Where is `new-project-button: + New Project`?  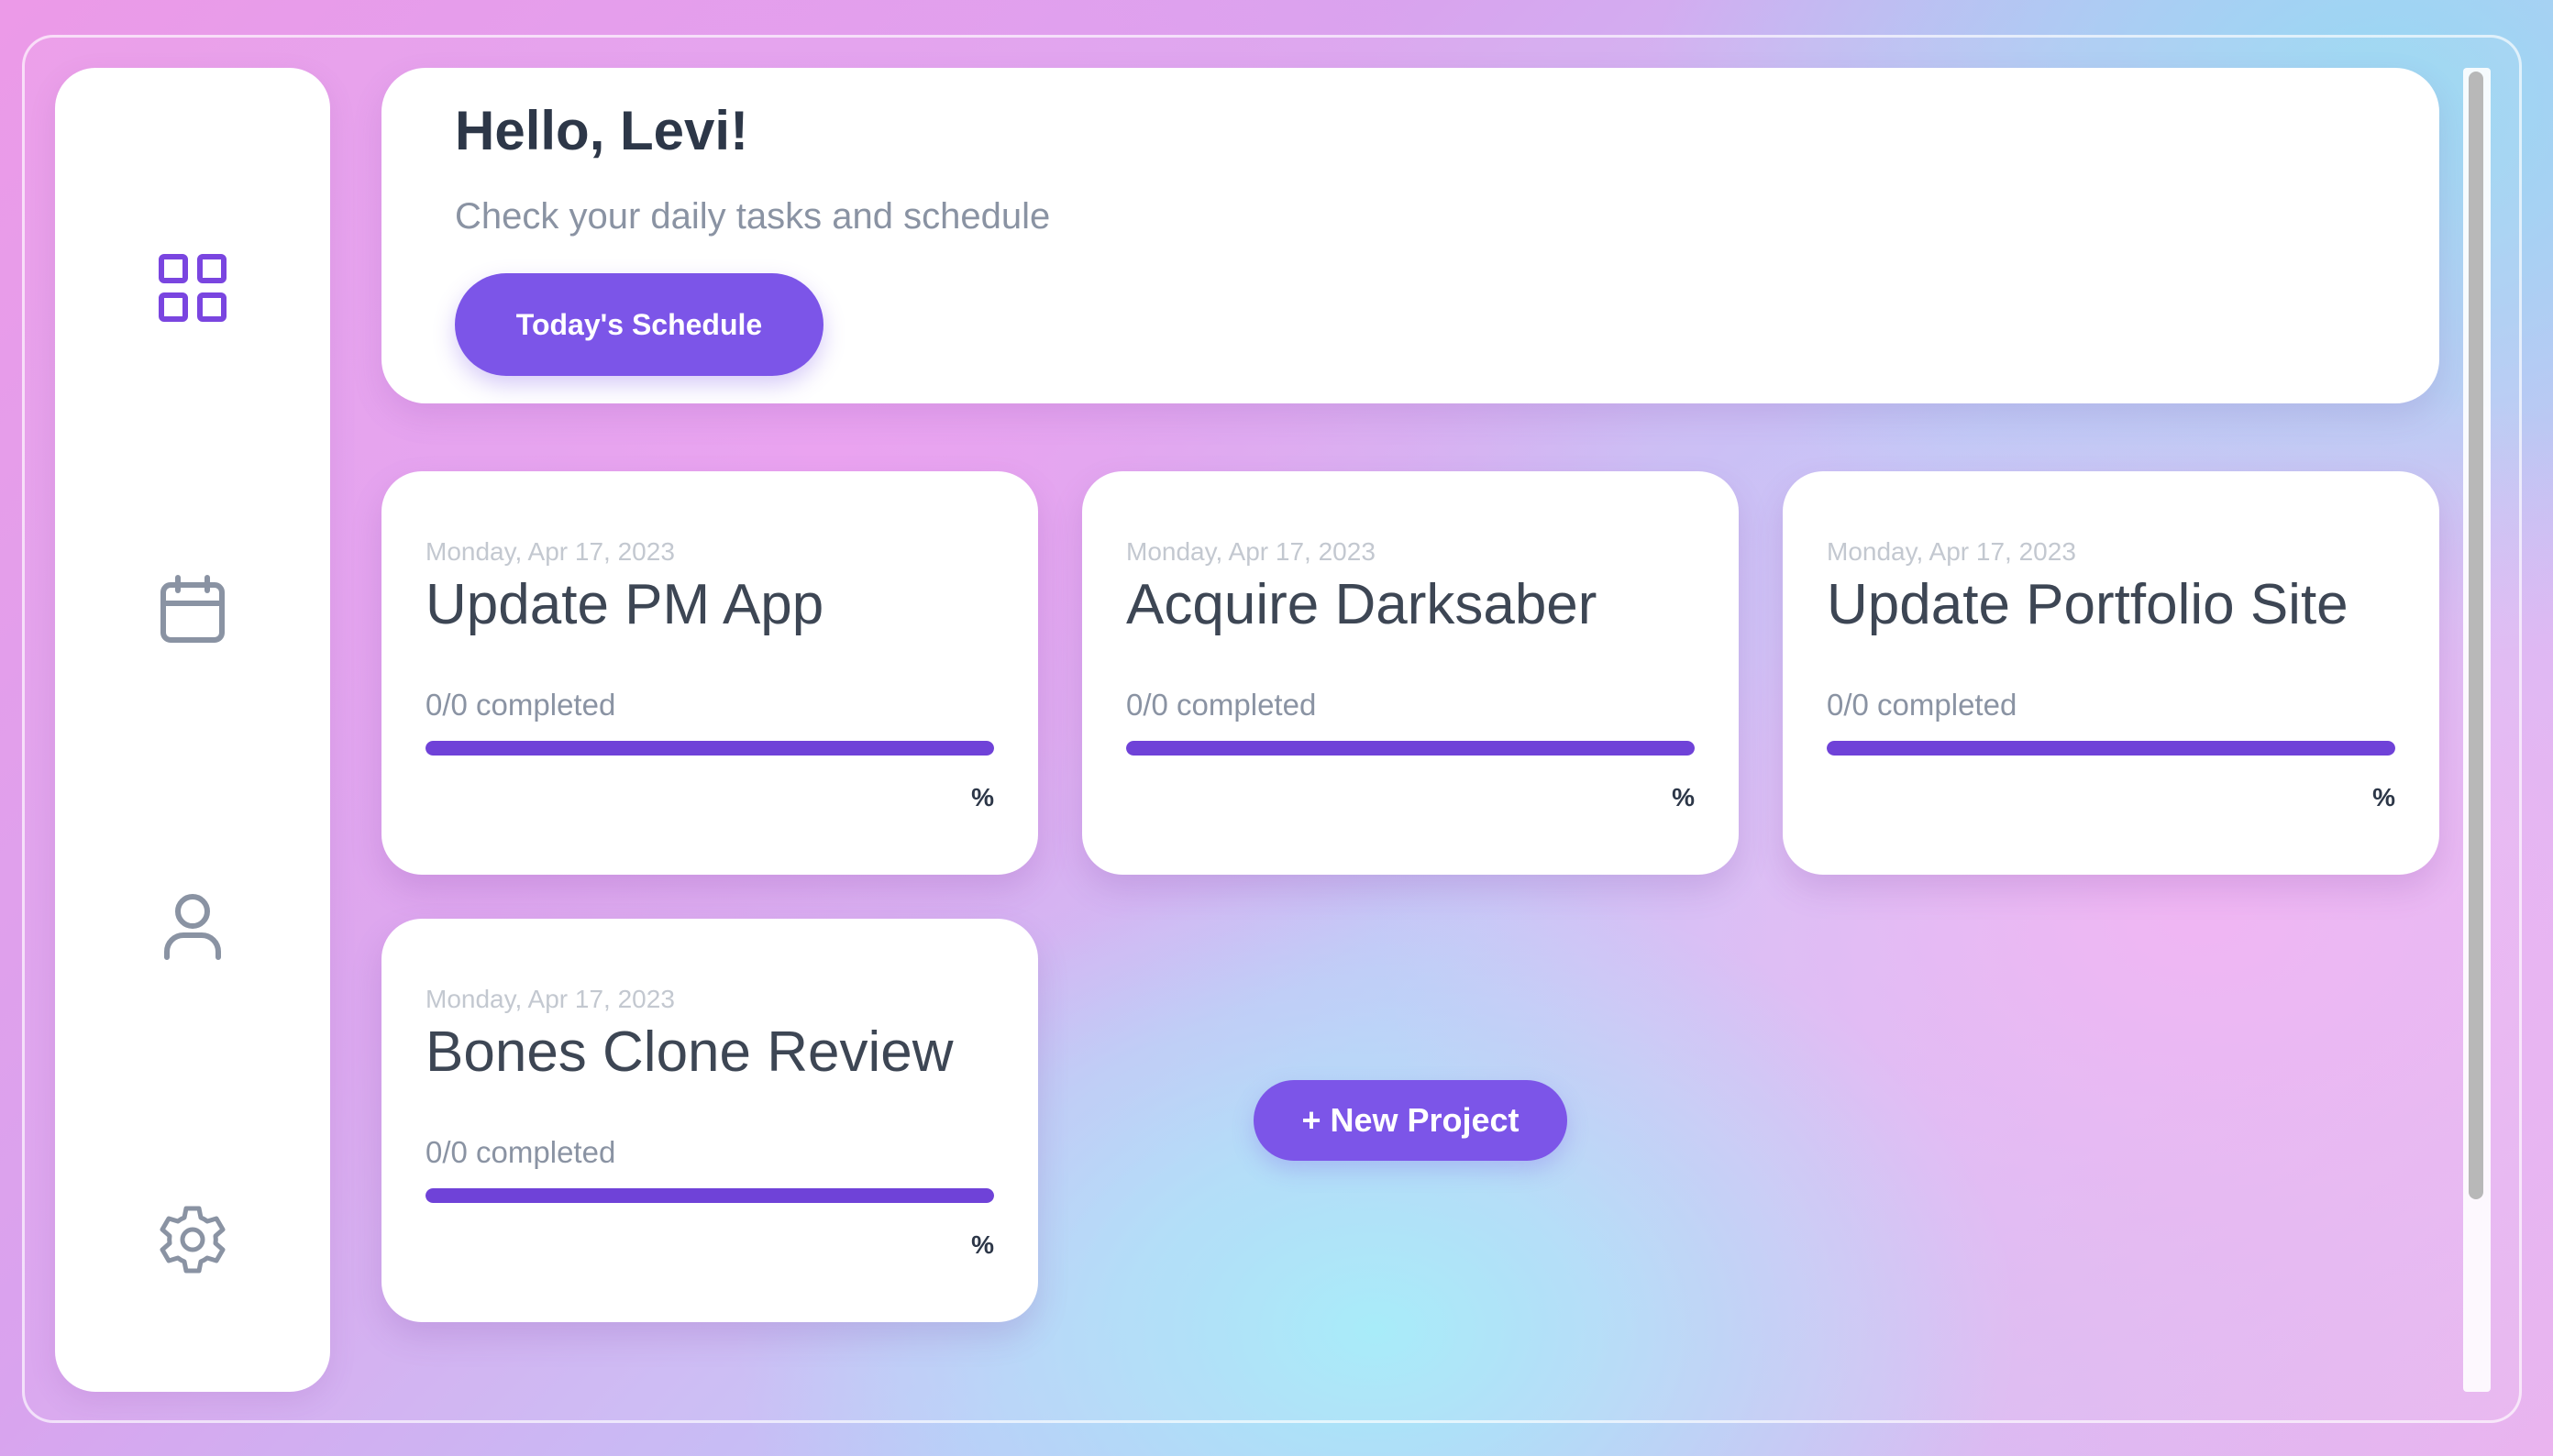 new-project-button: + New Project is located at coordinates (1410, 1120).